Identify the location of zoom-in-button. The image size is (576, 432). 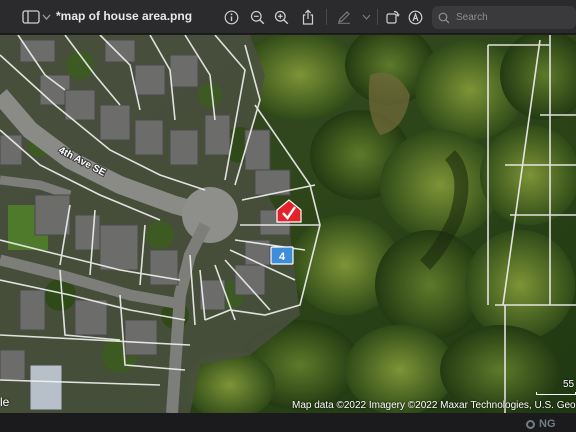
(281, 17).